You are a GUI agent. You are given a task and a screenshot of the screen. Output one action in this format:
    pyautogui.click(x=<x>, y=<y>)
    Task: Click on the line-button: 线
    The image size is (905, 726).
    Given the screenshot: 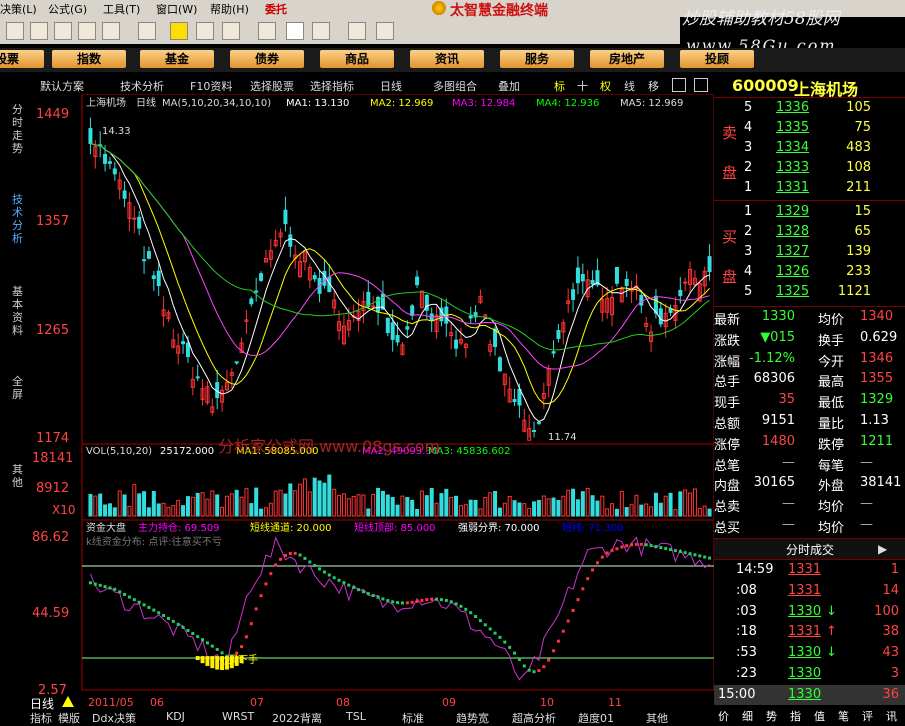 What is the action you would take?
    pyautogui.click(x=629, y=86)
    